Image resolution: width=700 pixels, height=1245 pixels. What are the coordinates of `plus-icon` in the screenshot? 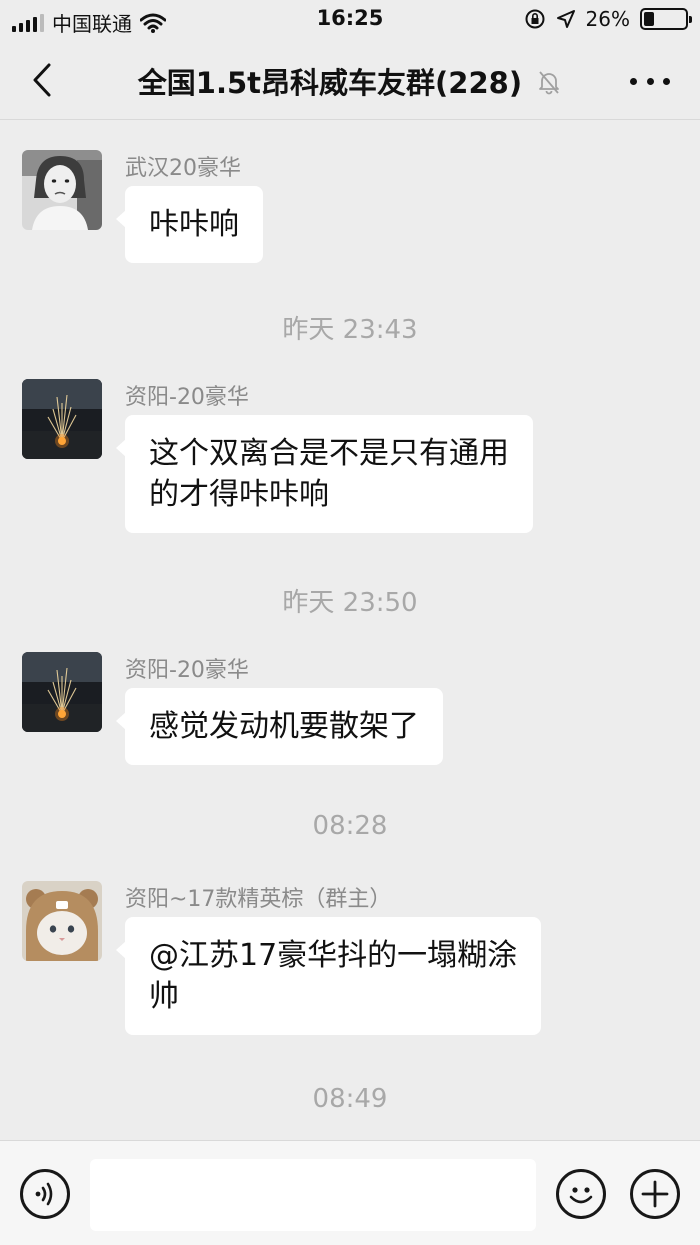 It's located at (655, 1194).